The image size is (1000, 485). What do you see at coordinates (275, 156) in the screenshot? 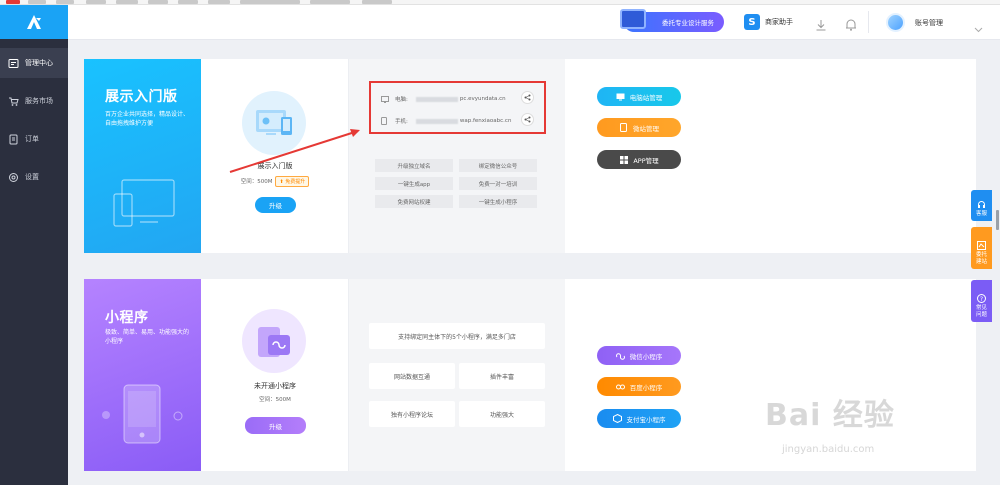
I see `website-product-panel: 展示入门版 空间：500M ⬆ 免费提升 升级` at bounding box center [275, 156].